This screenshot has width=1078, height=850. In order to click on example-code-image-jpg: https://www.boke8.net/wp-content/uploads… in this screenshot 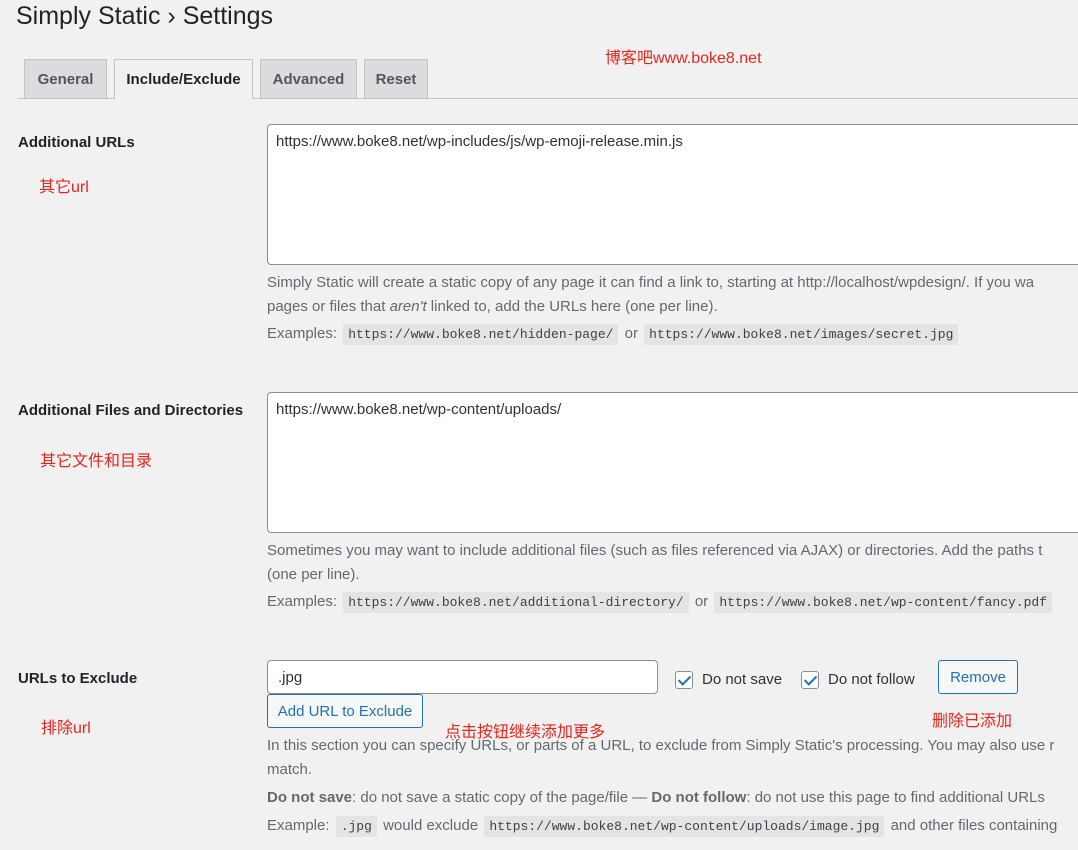, I will do `click(684, 826)`.